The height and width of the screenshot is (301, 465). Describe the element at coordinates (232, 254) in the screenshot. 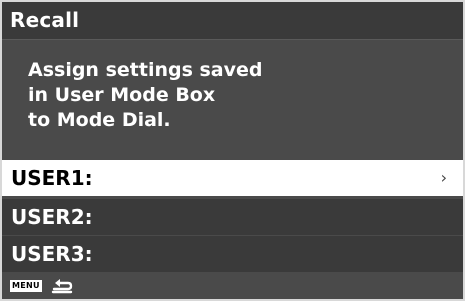

I see `menu-item-user3: USER3:` at that location.